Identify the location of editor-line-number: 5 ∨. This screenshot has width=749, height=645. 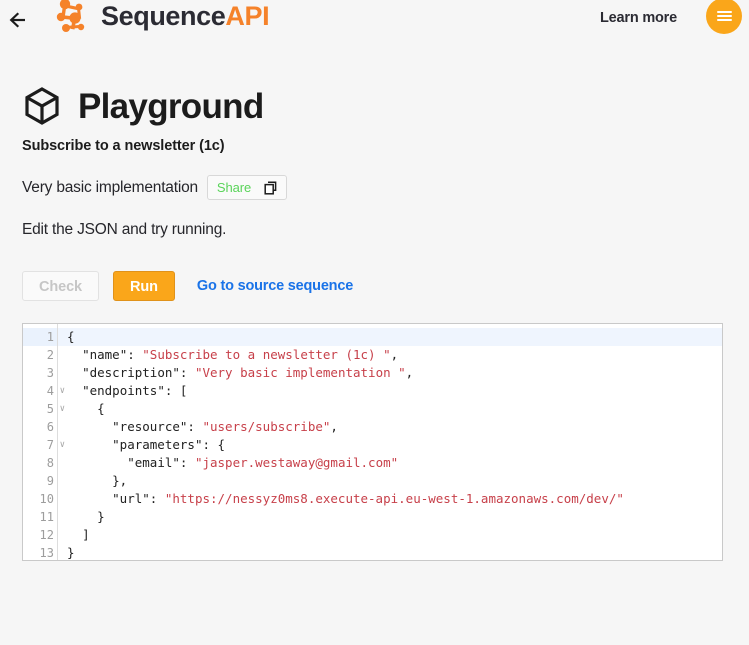
(55, 409).